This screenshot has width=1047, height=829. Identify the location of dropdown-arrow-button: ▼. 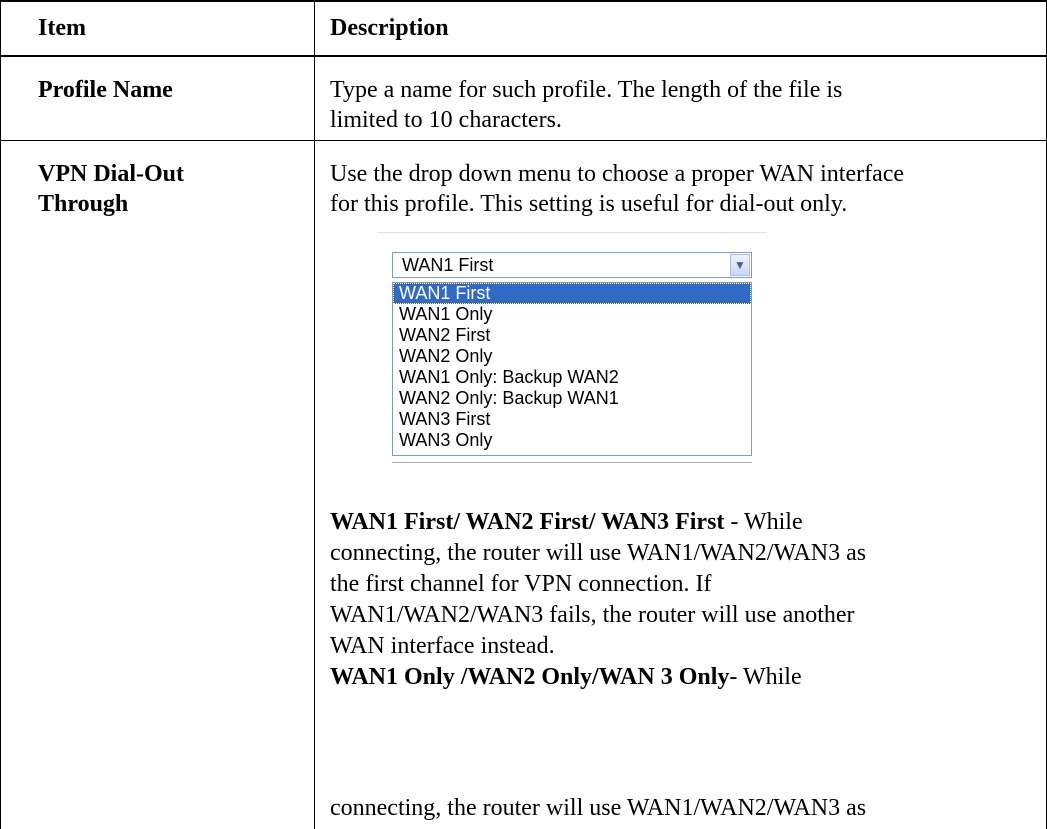
(740, 265).